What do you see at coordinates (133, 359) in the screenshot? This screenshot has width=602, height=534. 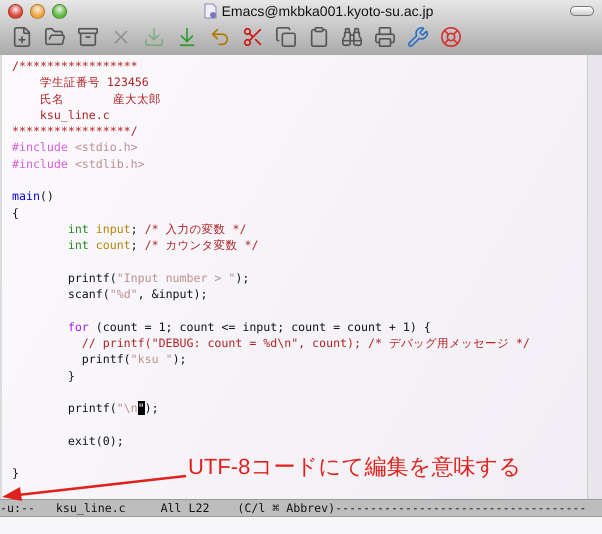 I see `code-line: printf("ksu ");` at bounding box center [133, 359].